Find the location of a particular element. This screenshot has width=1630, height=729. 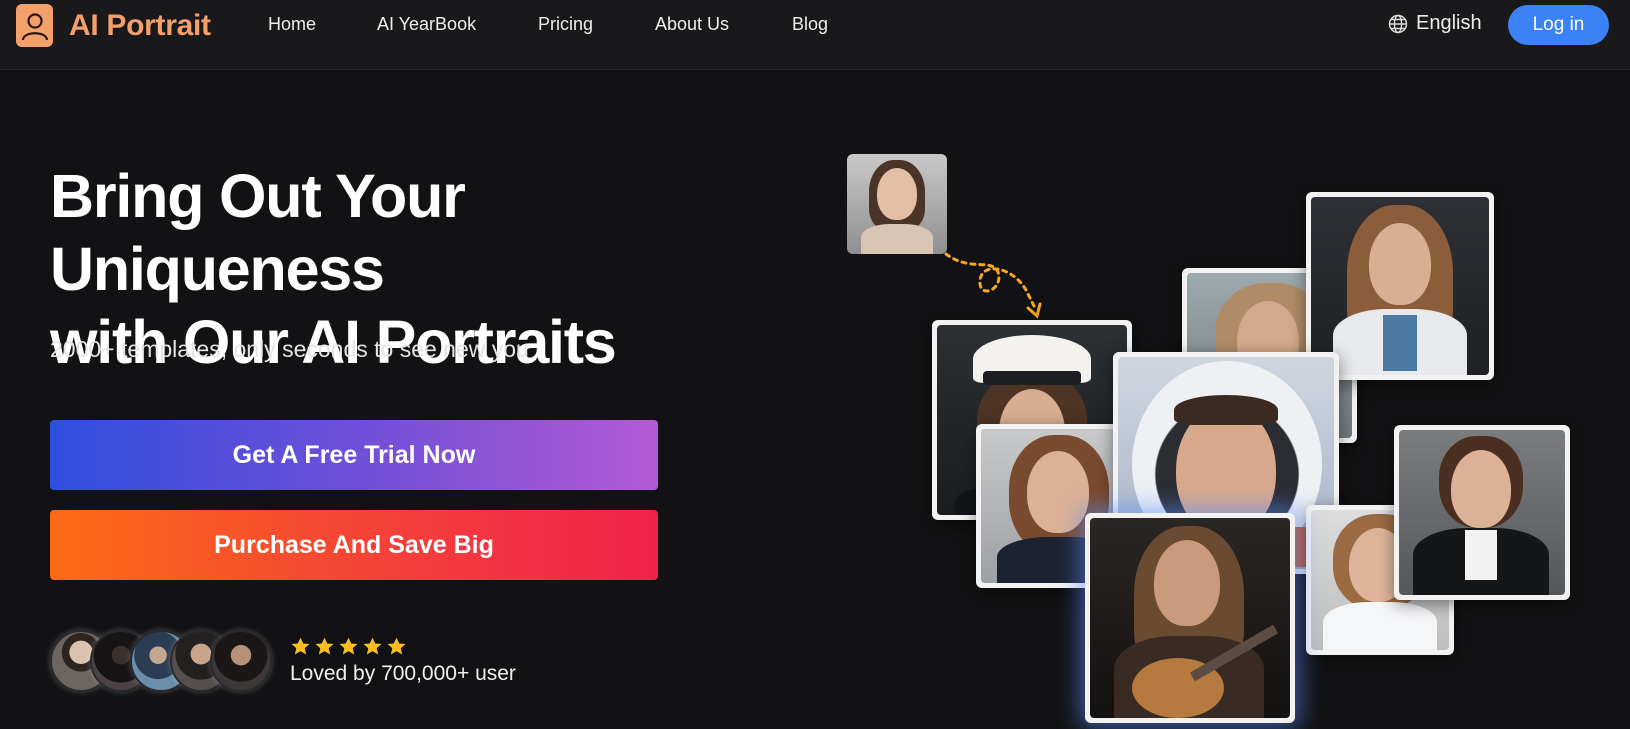

guitarist-portrait is located at coordinates (1190, 618).